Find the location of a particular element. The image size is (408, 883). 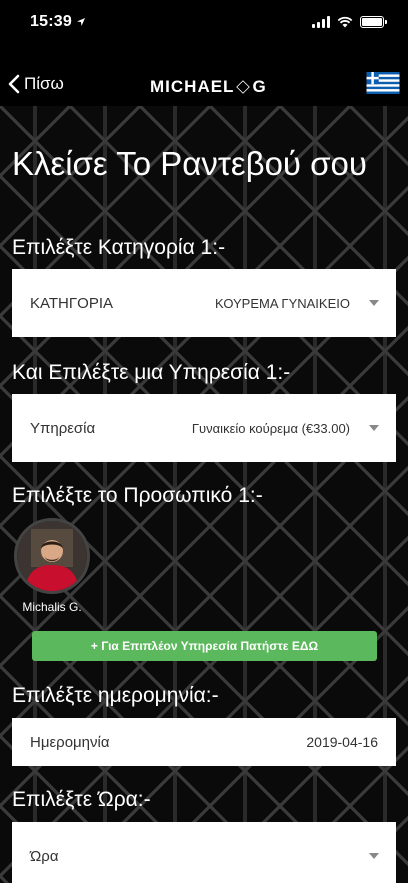

category-field-label: ΚΑΤΗΓΟΡΙΑ is located at coordinates (71, 303).